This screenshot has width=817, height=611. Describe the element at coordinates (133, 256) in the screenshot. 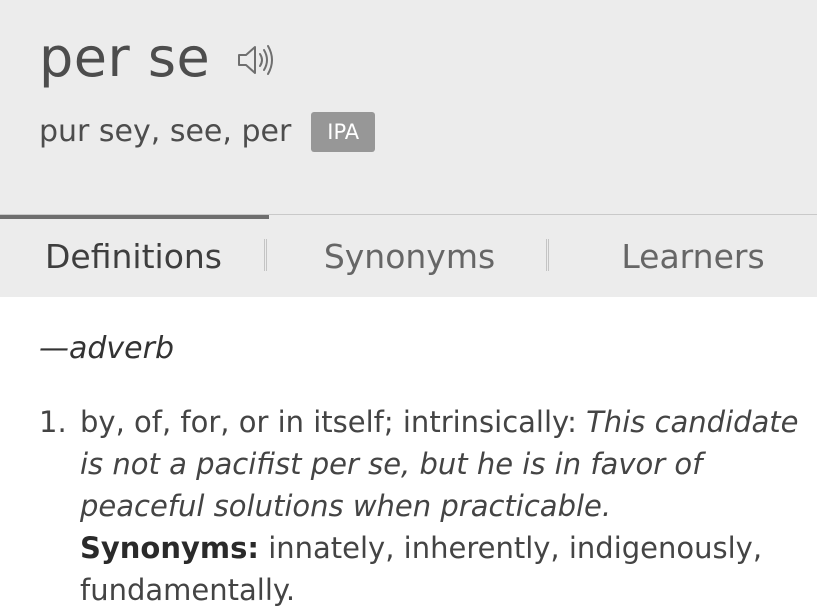

I see `tab-definitions: Definitions` at that location.